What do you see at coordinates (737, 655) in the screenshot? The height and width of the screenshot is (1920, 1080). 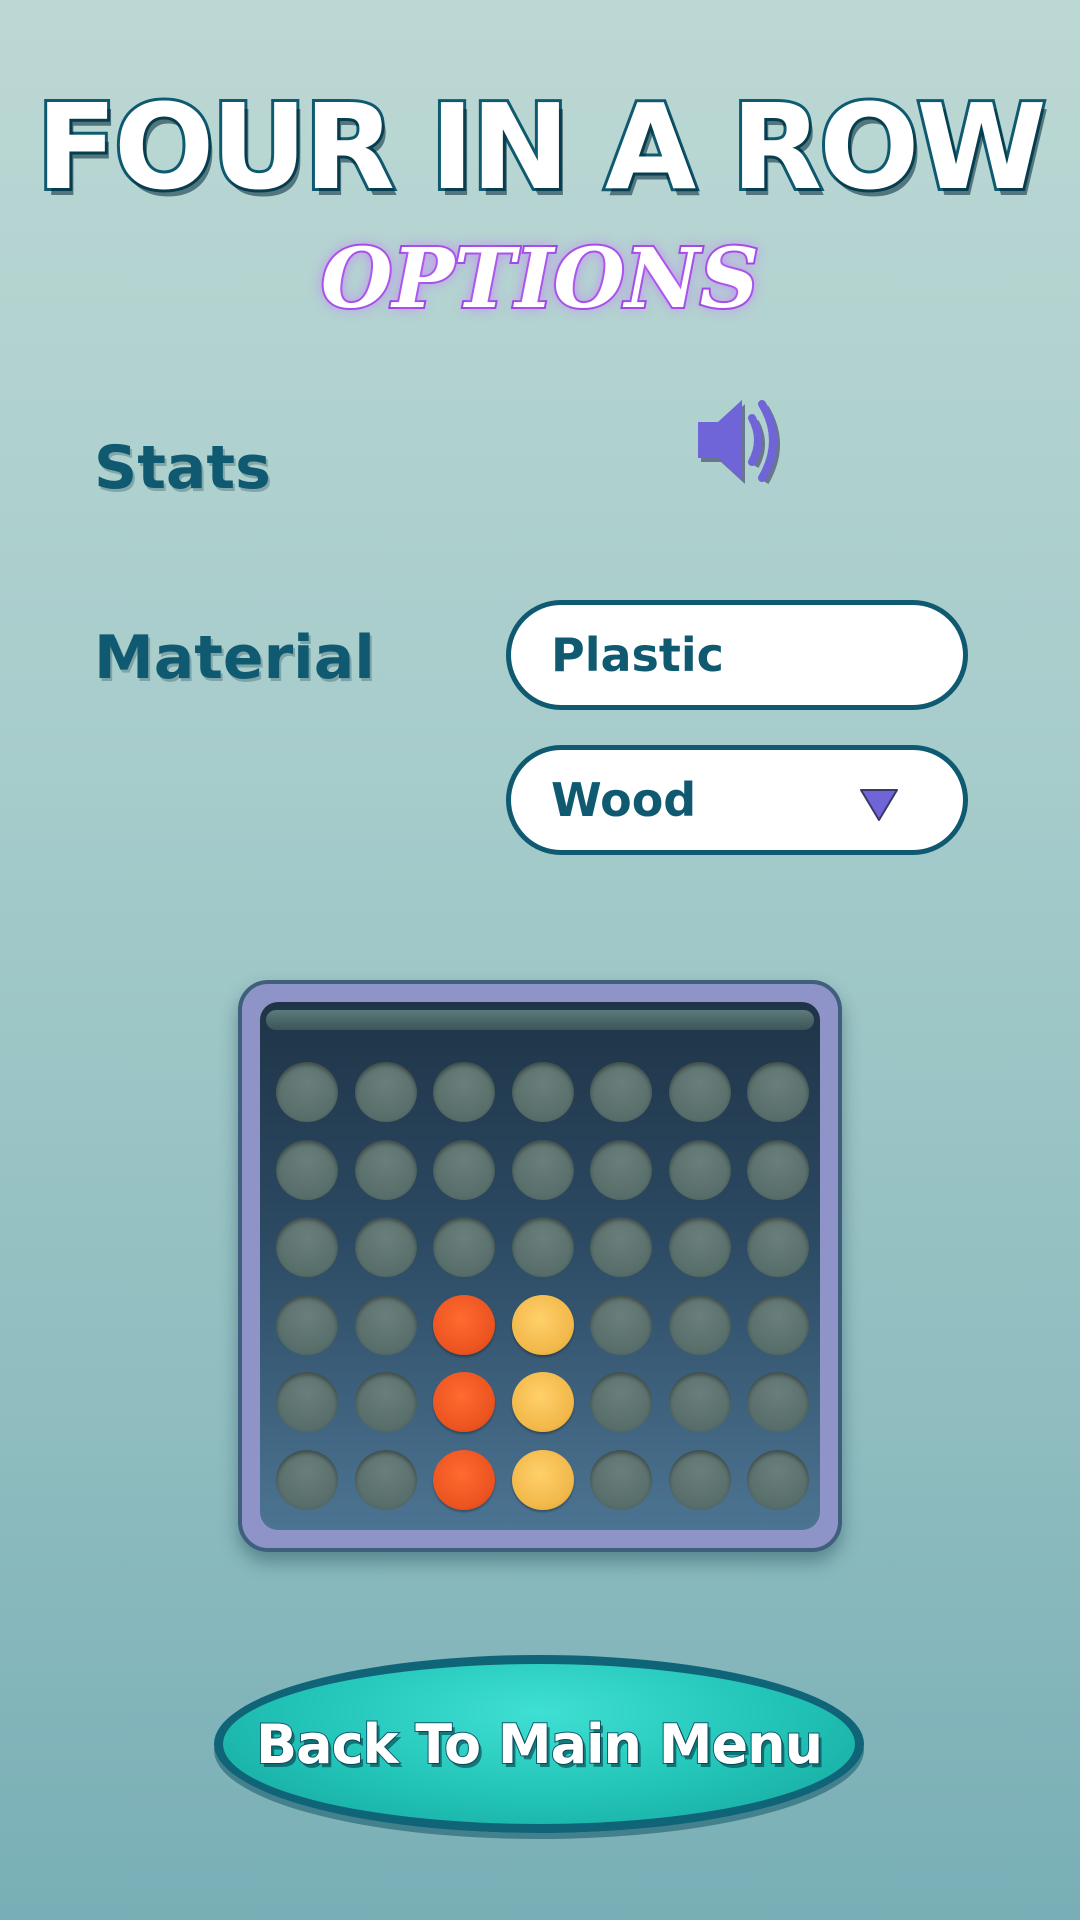 I see `material-option-plastic: Plastic` at bounding box center [737, 655].